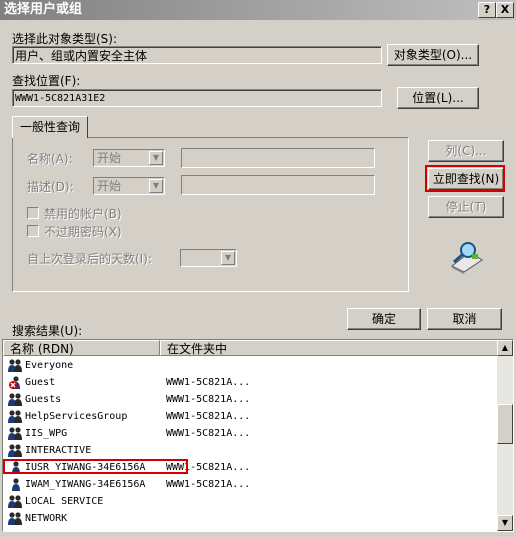 The height and width of the screenshot is (537, 516). I want to click on scroll-up-icon: ▲, so click(505, 348).